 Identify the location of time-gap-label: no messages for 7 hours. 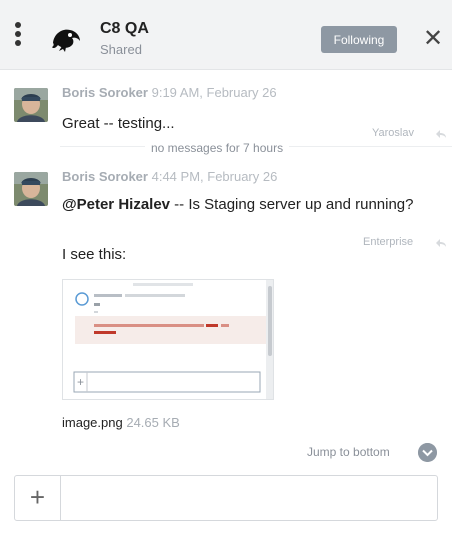
(217, 148).